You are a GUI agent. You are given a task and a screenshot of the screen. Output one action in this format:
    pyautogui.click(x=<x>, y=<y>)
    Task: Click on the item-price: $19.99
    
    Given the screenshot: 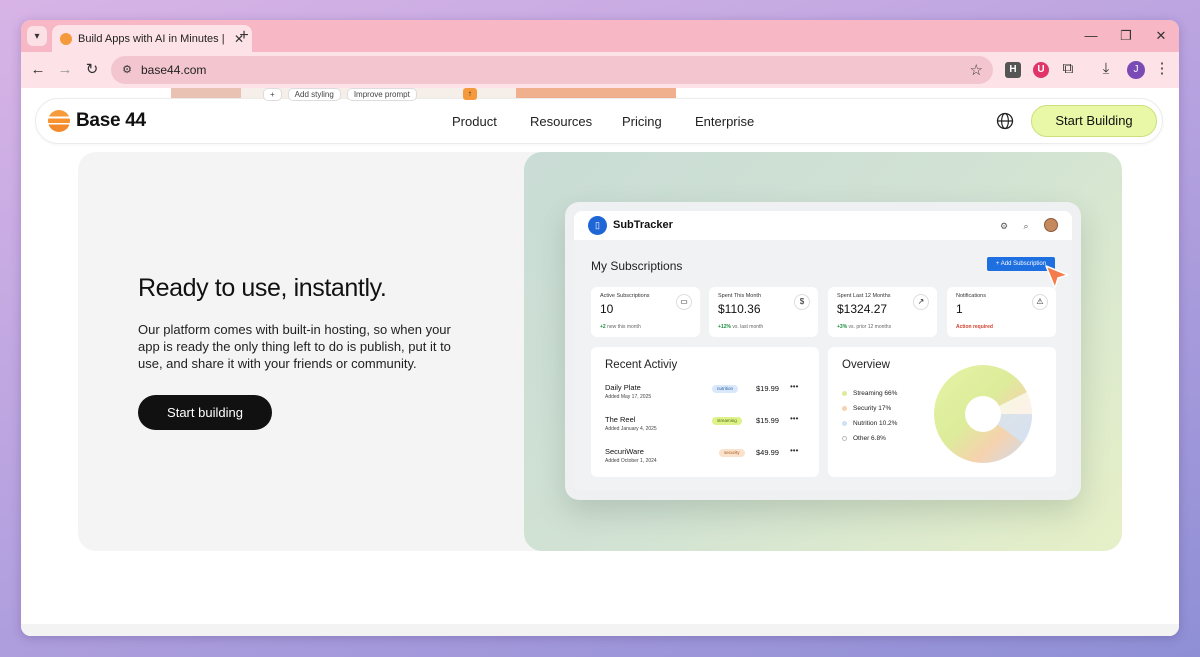 What is the action you would take?
    pyautogui.click(x=767, y=388)
    